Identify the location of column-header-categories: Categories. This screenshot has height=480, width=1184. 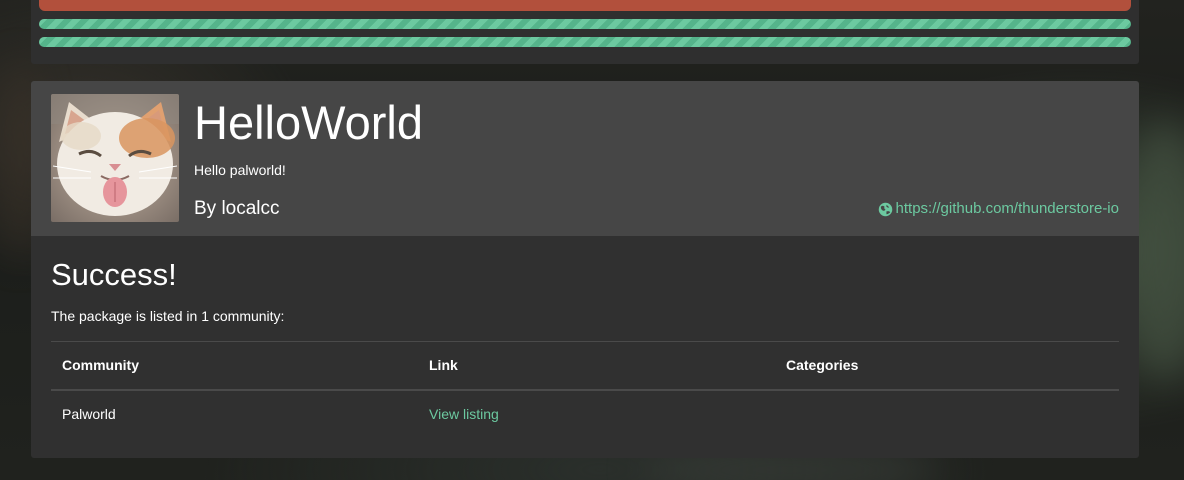
(947, 366).